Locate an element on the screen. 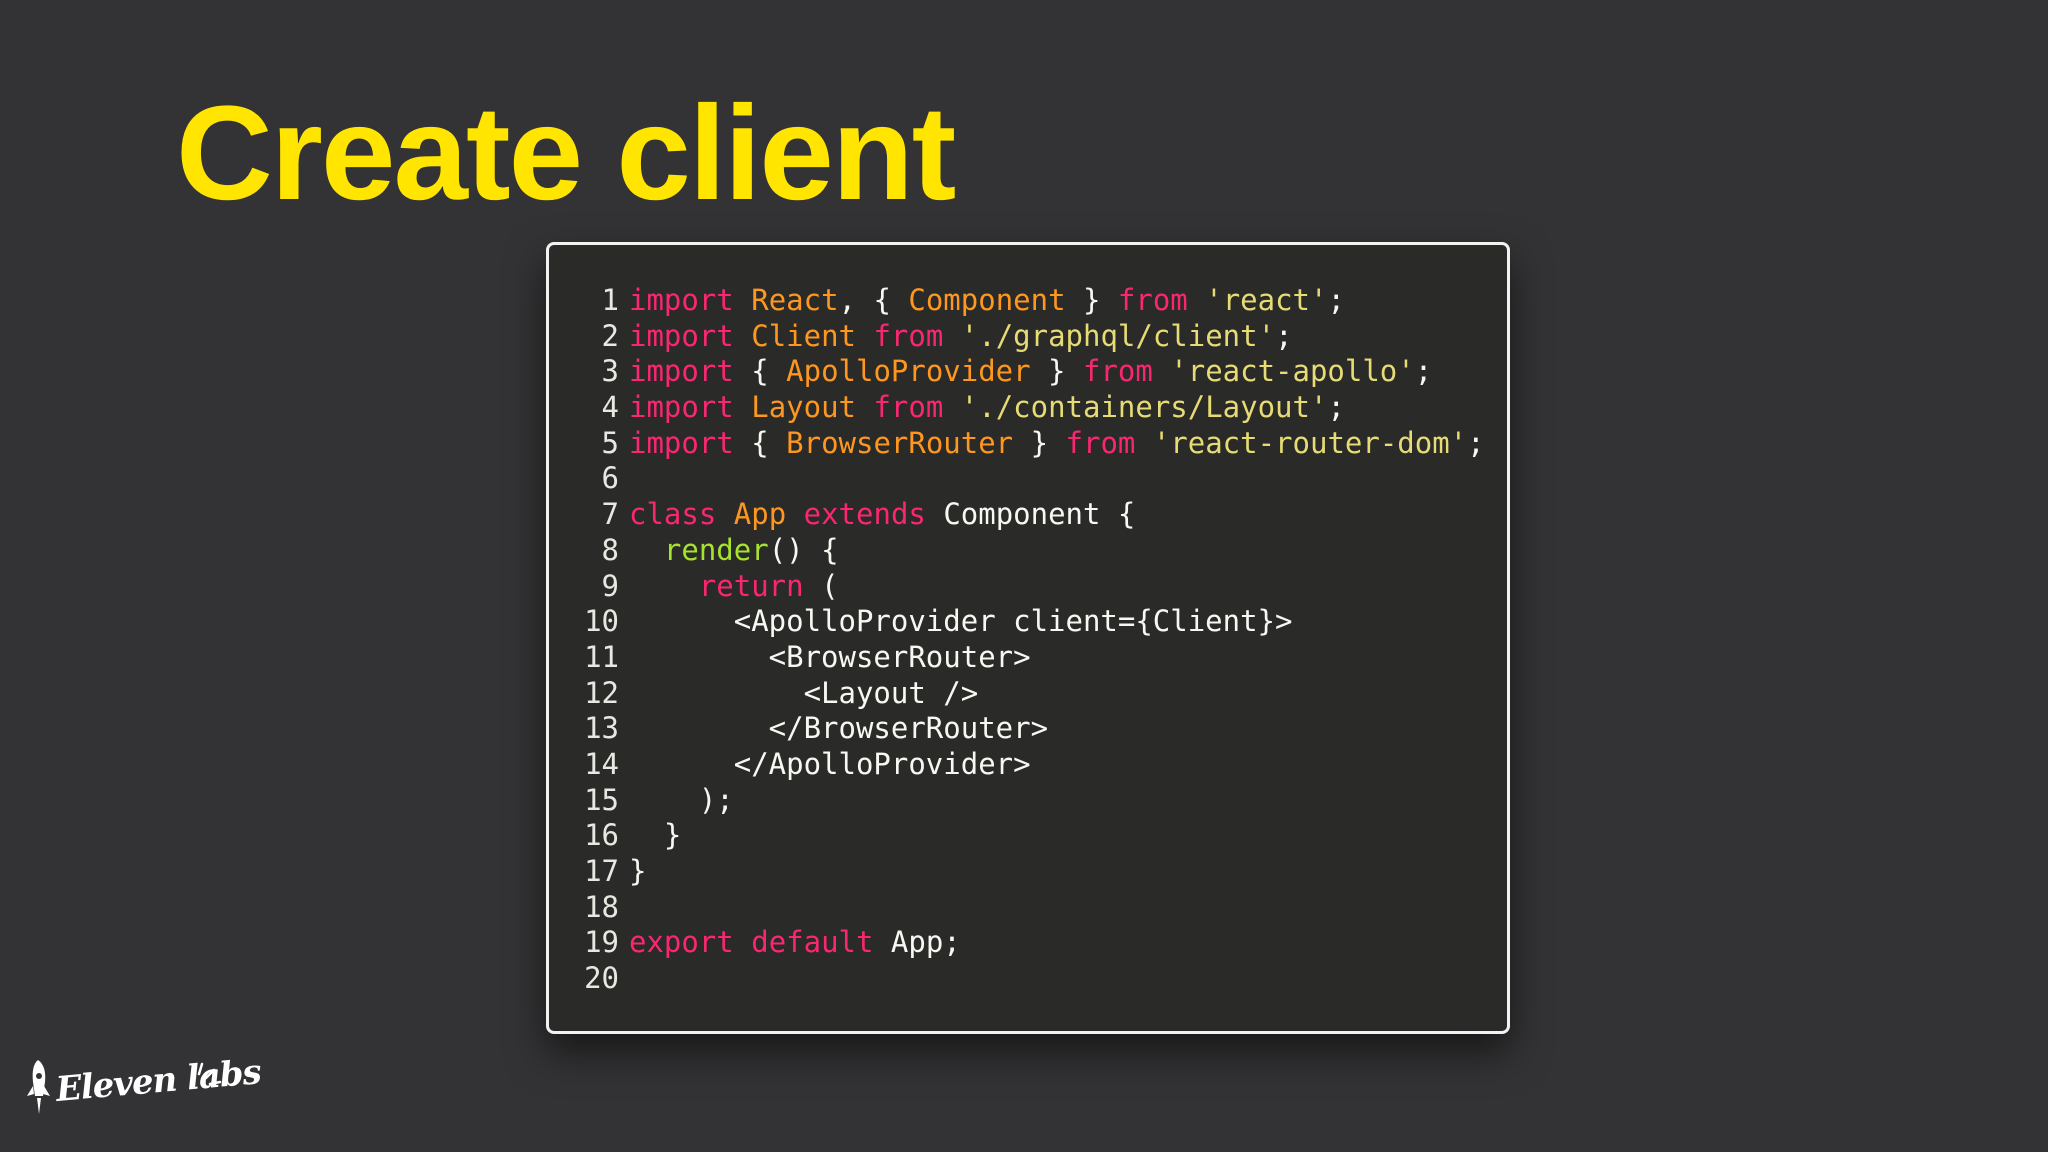 The width and height of the screenshot is (2048, 1152). code-line: 11 <BrowserRouter> is located at coordinates (1028, 658).